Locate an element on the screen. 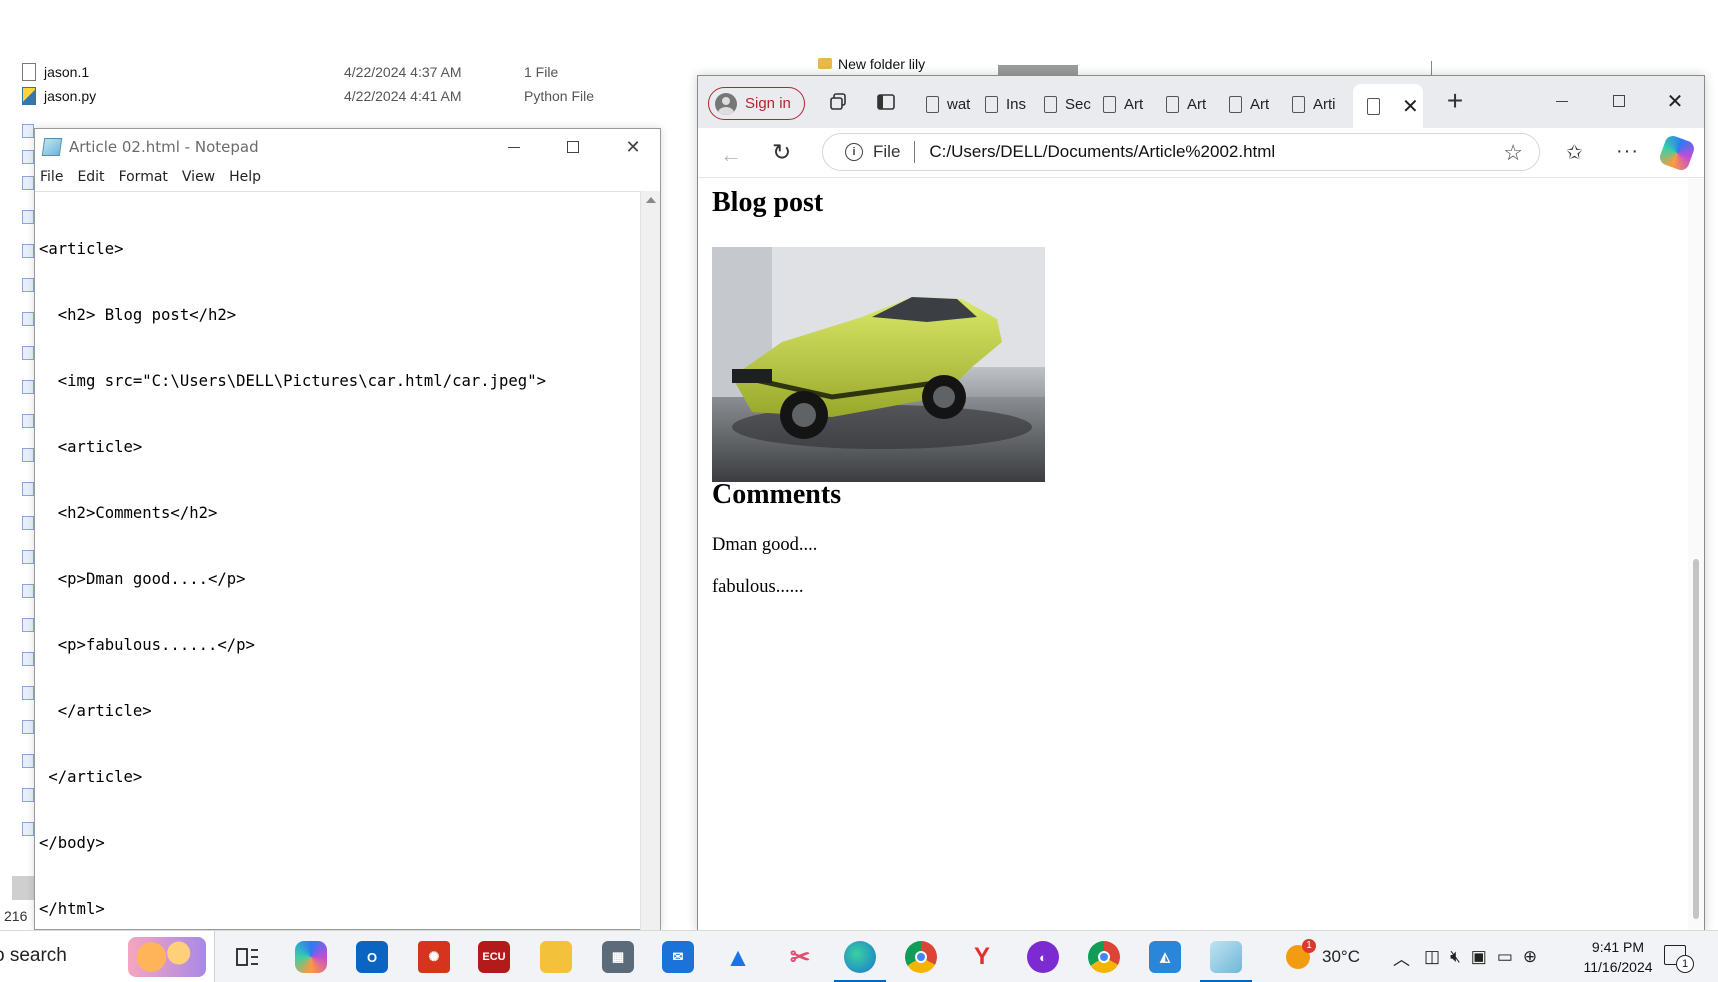  tab-5: Art is located at coordinates (1191, 104).